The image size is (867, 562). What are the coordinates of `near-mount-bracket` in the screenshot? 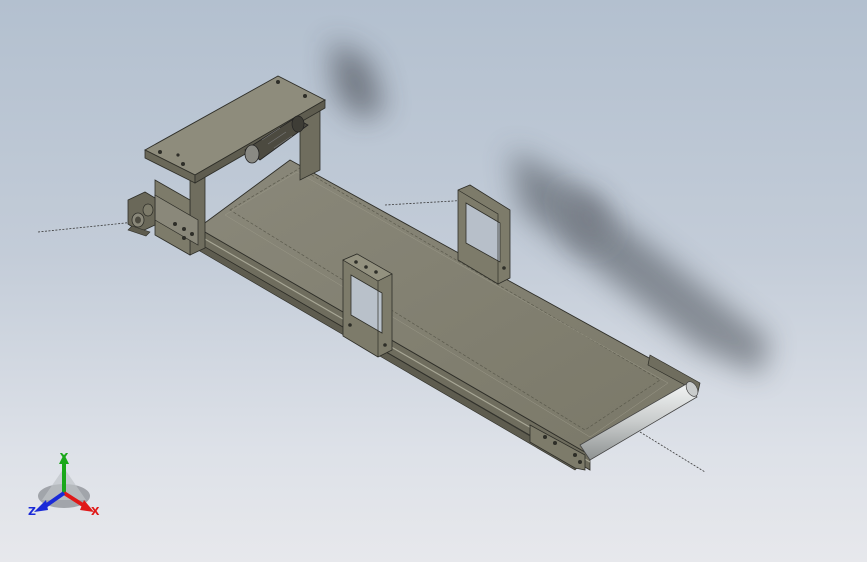 It's located at (367, 305).